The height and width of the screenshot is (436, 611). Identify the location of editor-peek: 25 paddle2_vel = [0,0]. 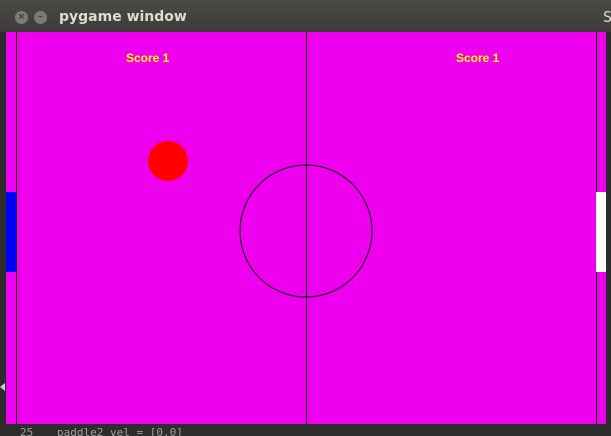
(305, 430).